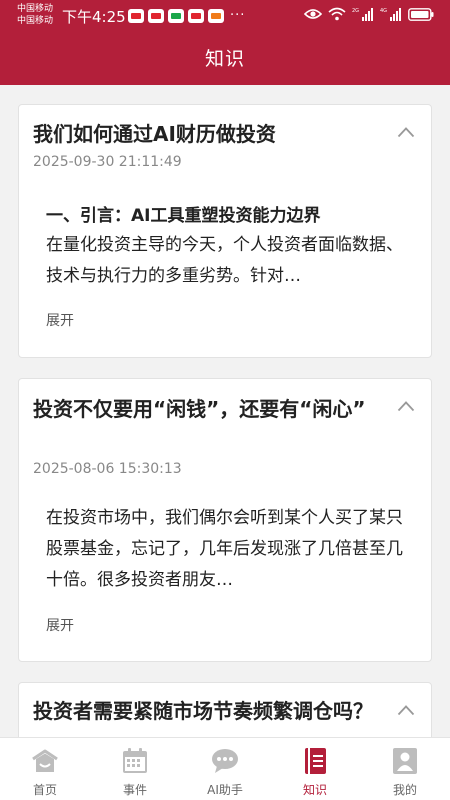 The image size is (450, 800). What do you see at coordinates (35, 9) in the screenshot?
I see `carrier-name-1: 中国移动` at bounding box center [35, 9].